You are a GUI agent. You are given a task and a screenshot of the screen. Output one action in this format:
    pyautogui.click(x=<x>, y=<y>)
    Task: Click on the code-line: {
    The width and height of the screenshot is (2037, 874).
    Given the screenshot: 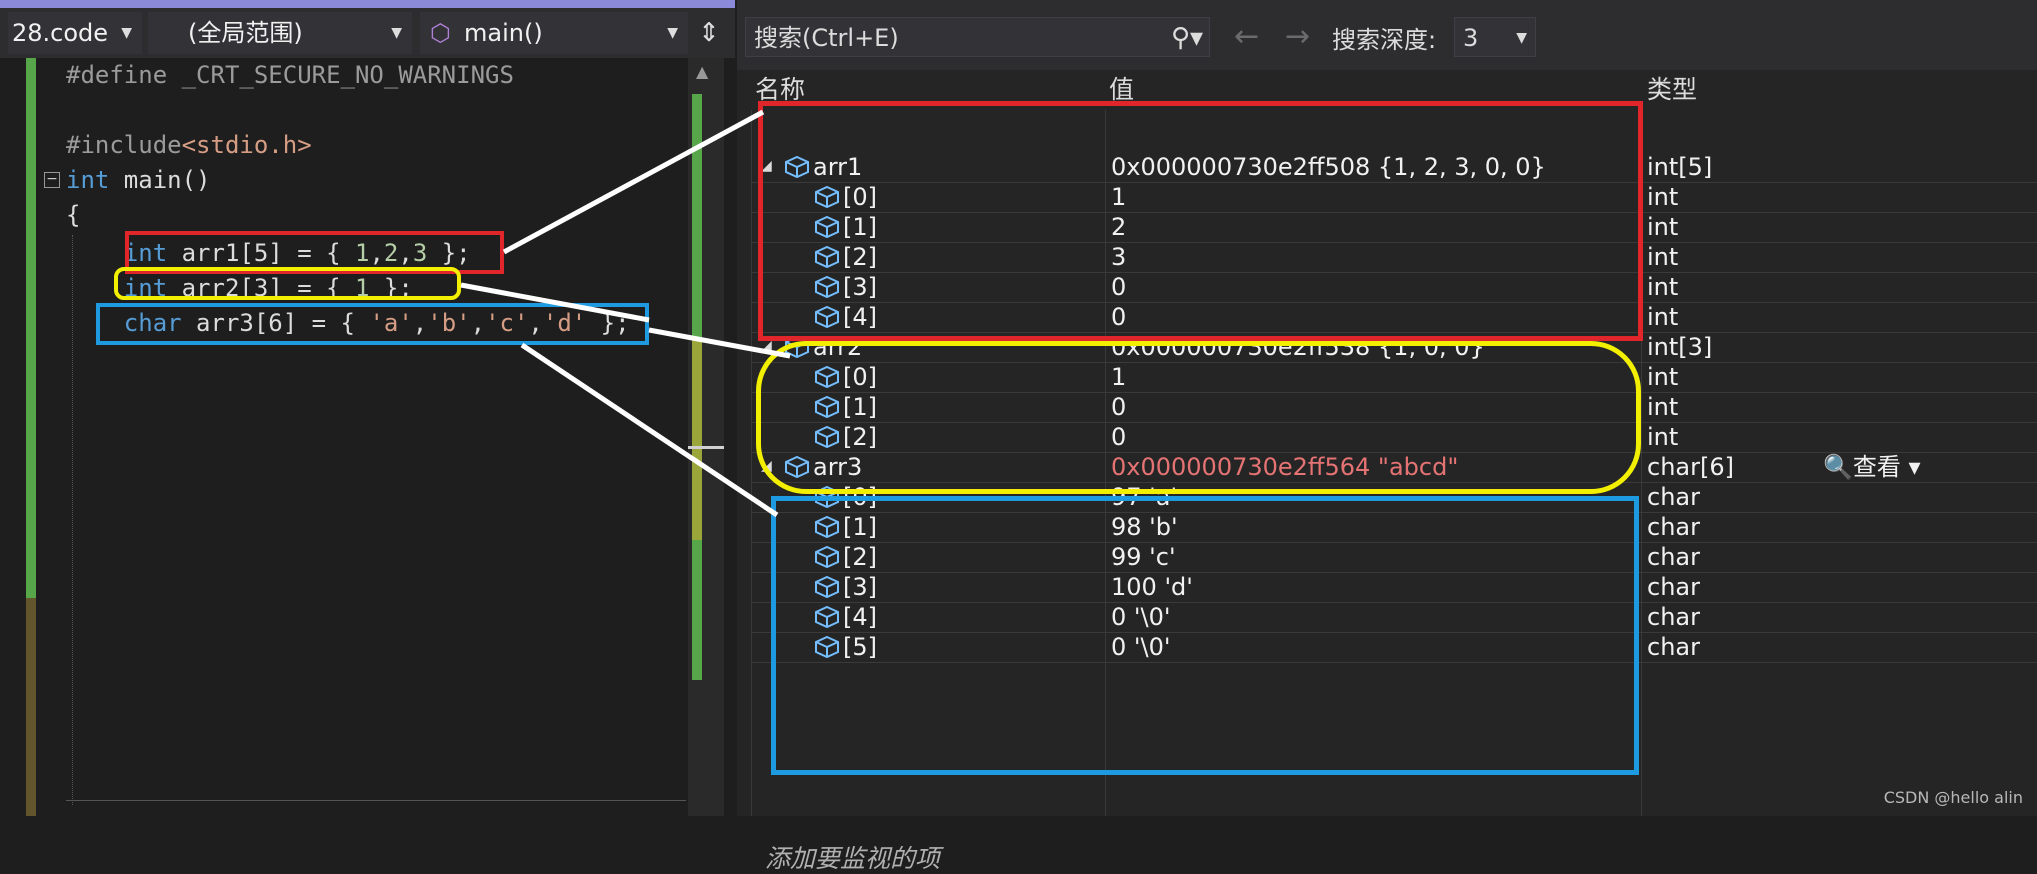 What is the action you would take?
    pyautogui.click(x=73, y=215)
    